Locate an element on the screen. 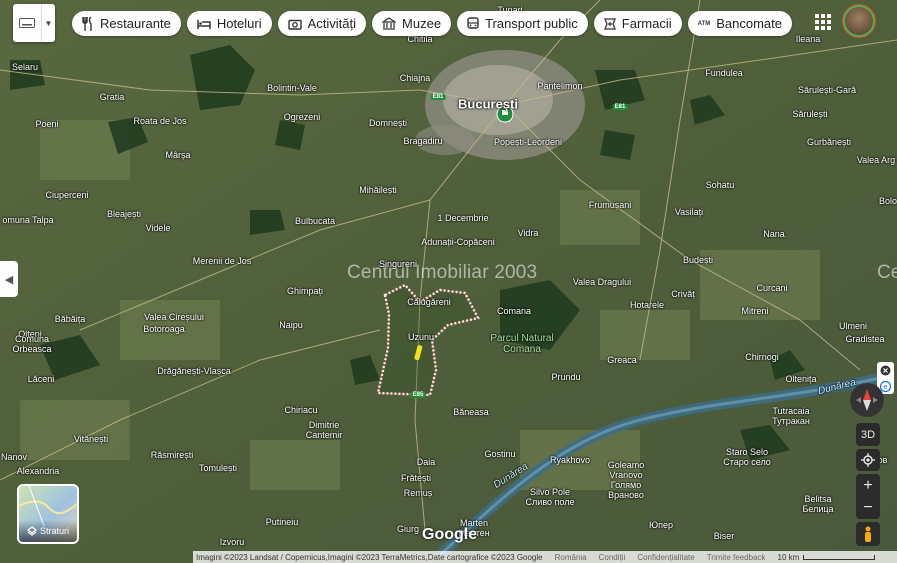 The width and height of the screenshot is (897, 563). chip-hotels: Hoteluri is located at coordinates (229, 23).